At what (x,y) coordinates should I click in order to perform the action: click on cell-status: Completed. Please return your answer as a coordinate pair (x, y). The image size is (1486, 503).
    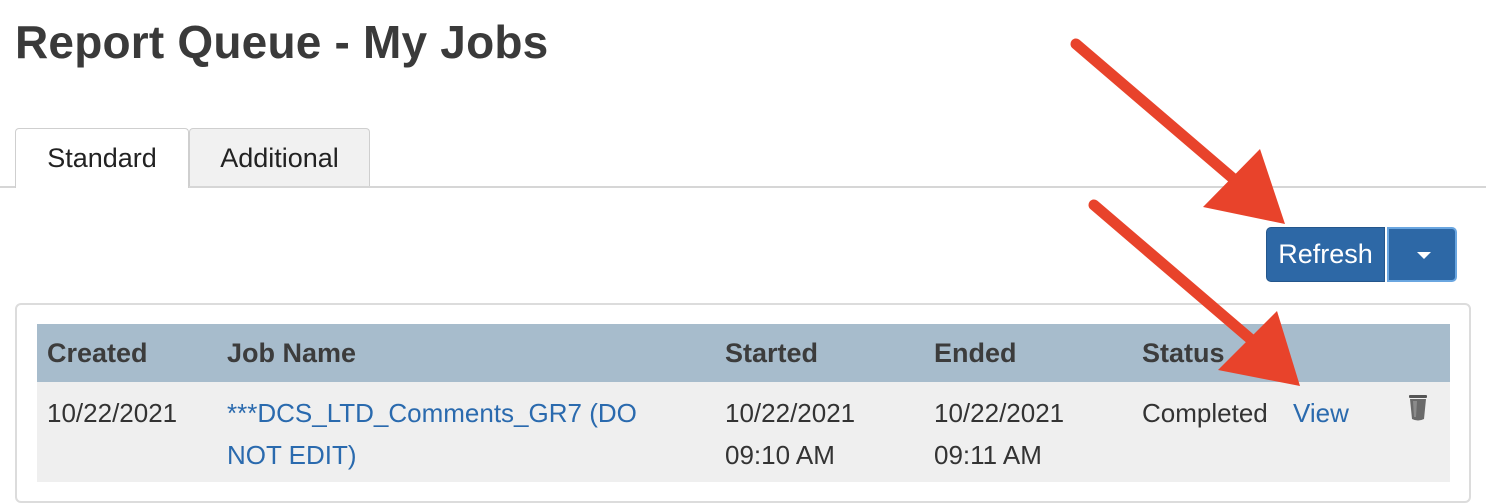
    Looking at the image, I should click on (1205, 413).